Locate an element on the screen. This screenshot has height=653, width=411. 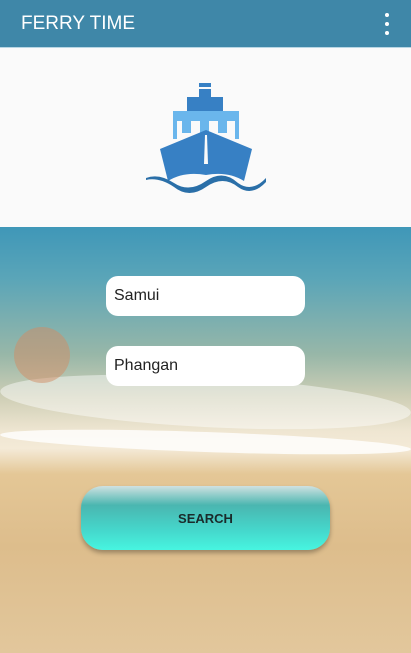
app-title: FERRY TIME is located at coordinates (78, 23).